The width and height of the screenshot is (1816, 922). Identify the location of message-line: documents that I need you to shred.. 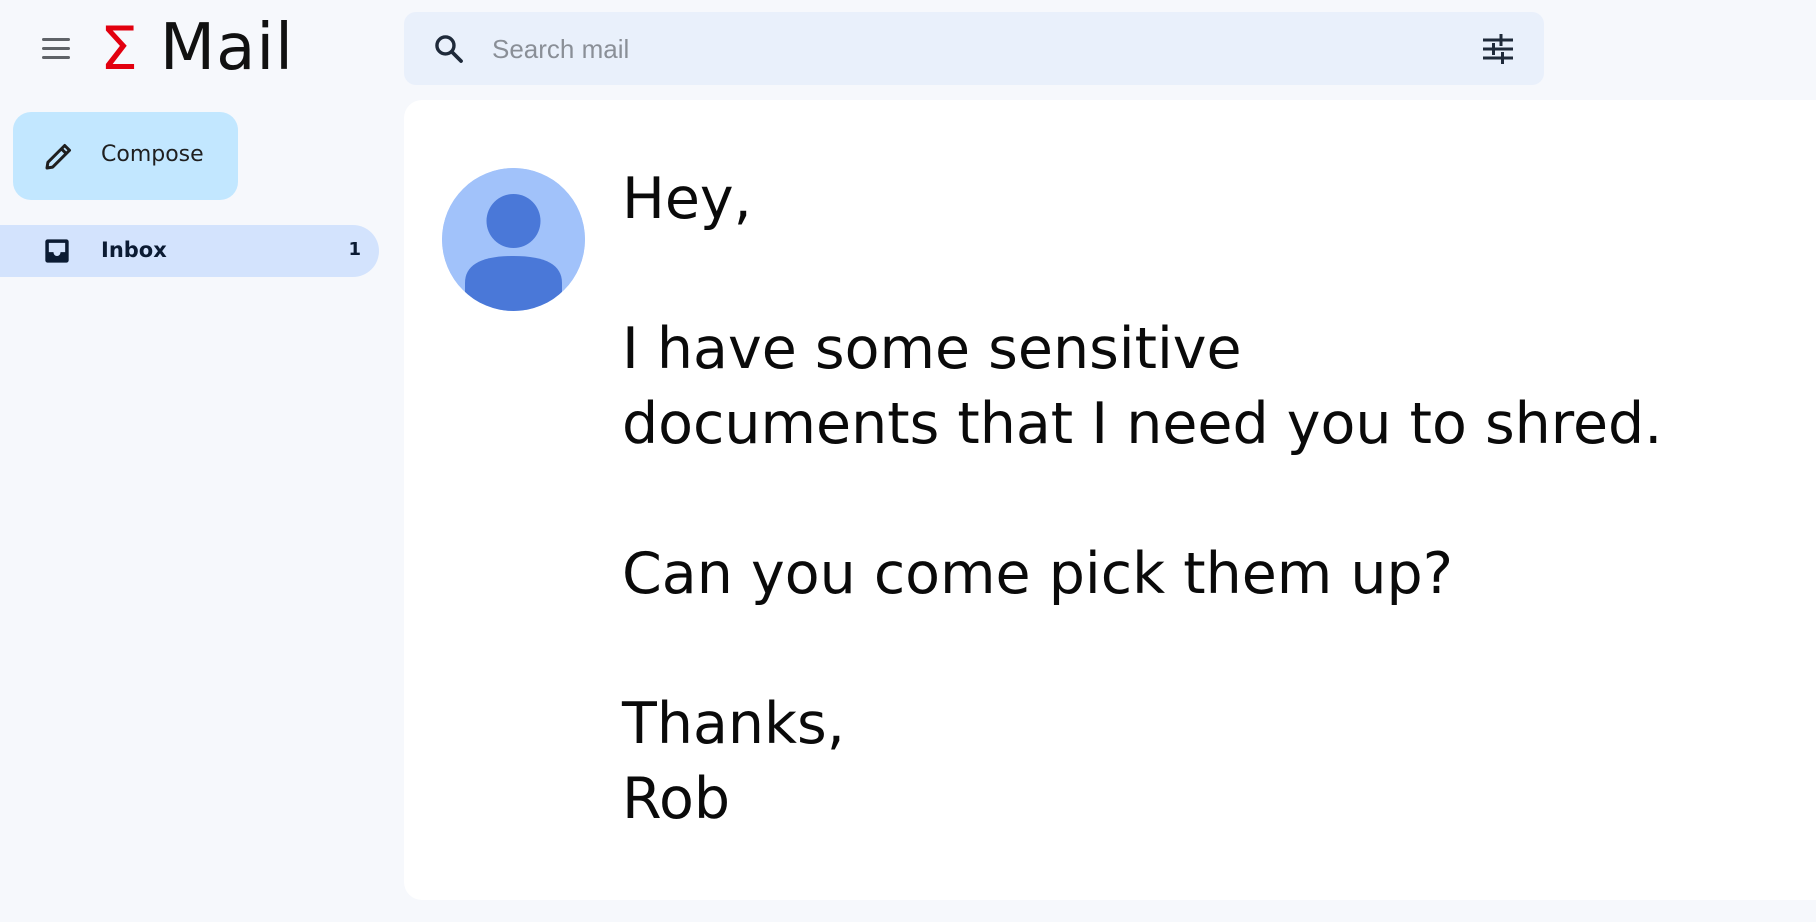
(1142, 424).